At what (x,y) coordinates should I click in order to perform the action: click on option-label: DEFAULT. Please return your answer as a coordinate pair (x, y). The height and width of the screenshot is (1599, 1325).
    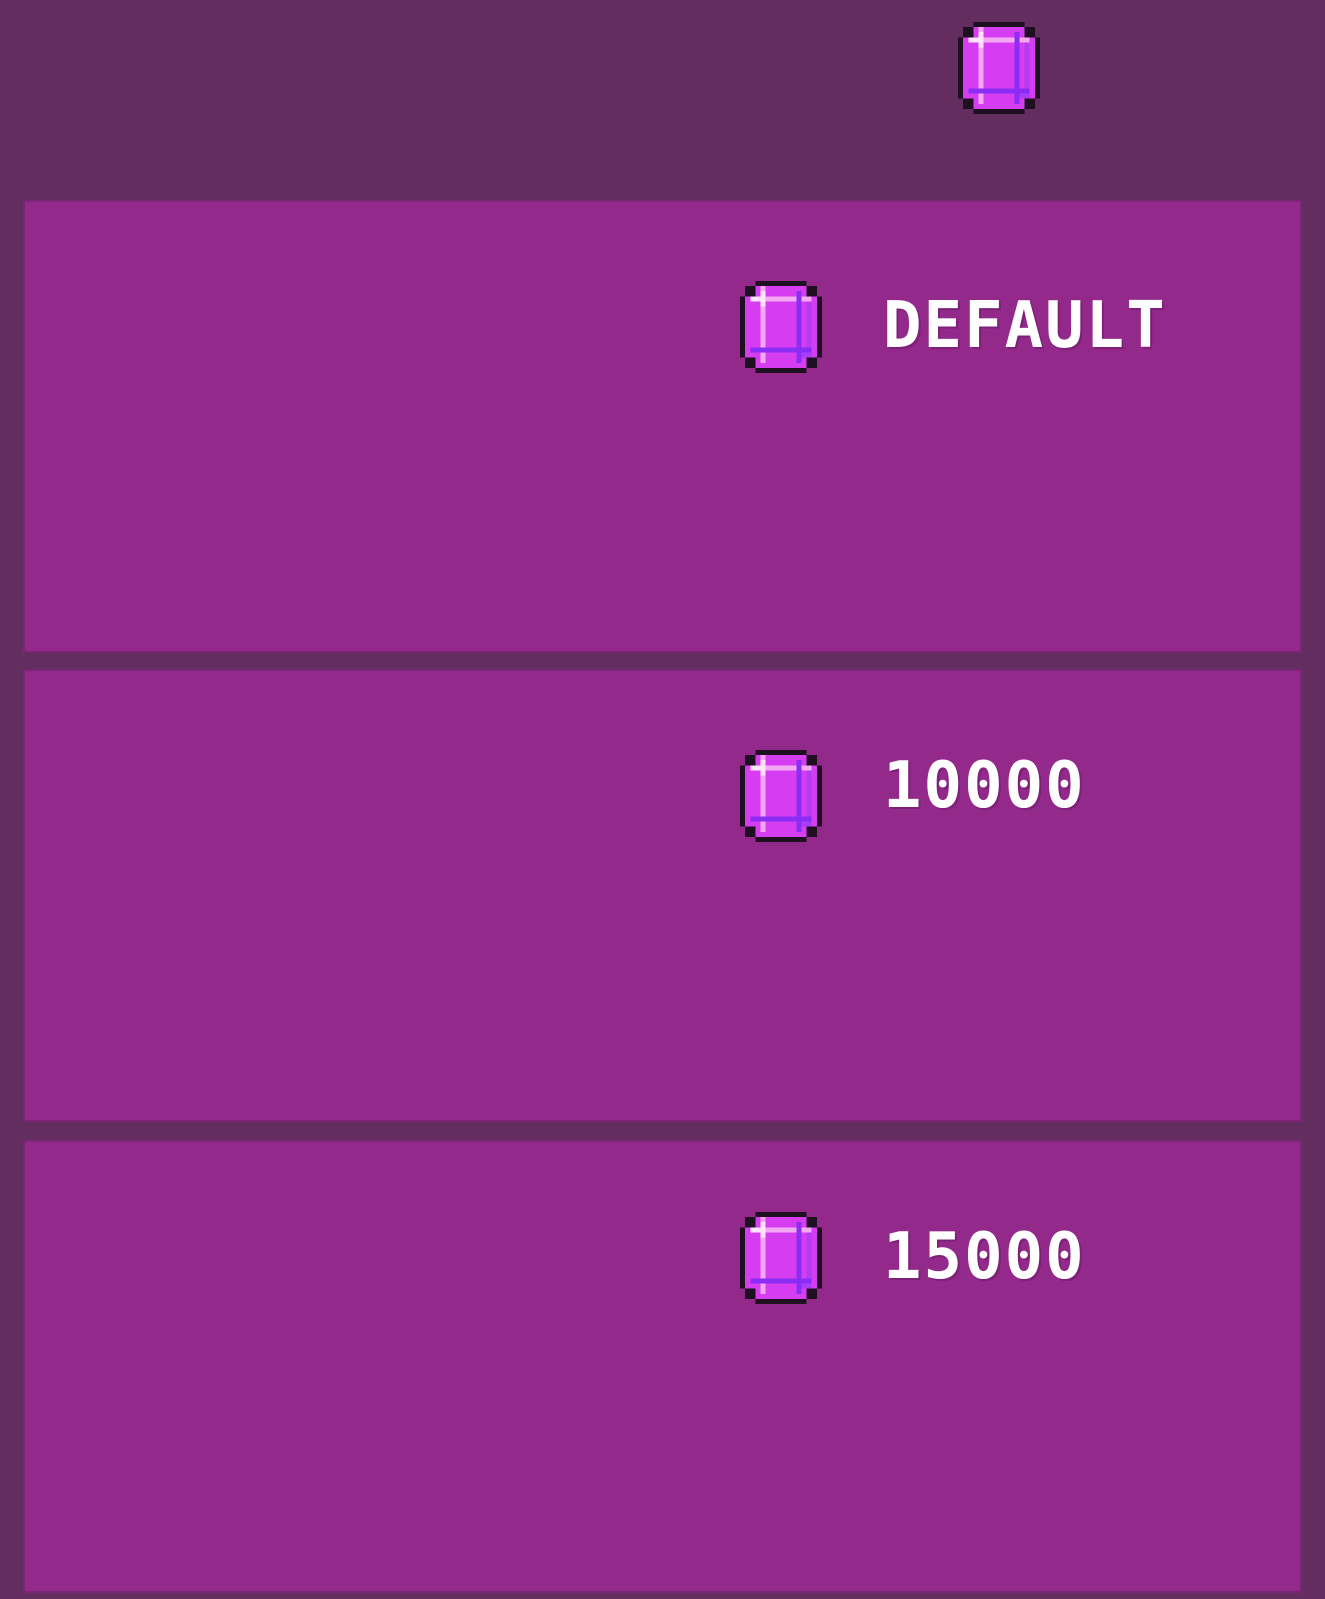
    Looking at the image, I should click on (1025, 326).